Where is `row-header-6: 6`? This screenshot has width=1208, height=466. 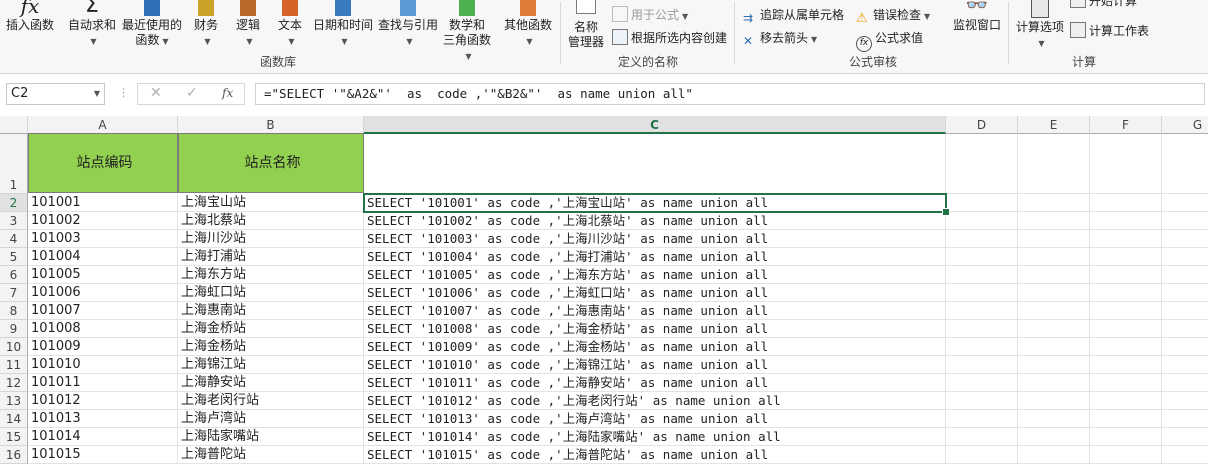
row-header-6: 6 is located at coordinates (14, 275).